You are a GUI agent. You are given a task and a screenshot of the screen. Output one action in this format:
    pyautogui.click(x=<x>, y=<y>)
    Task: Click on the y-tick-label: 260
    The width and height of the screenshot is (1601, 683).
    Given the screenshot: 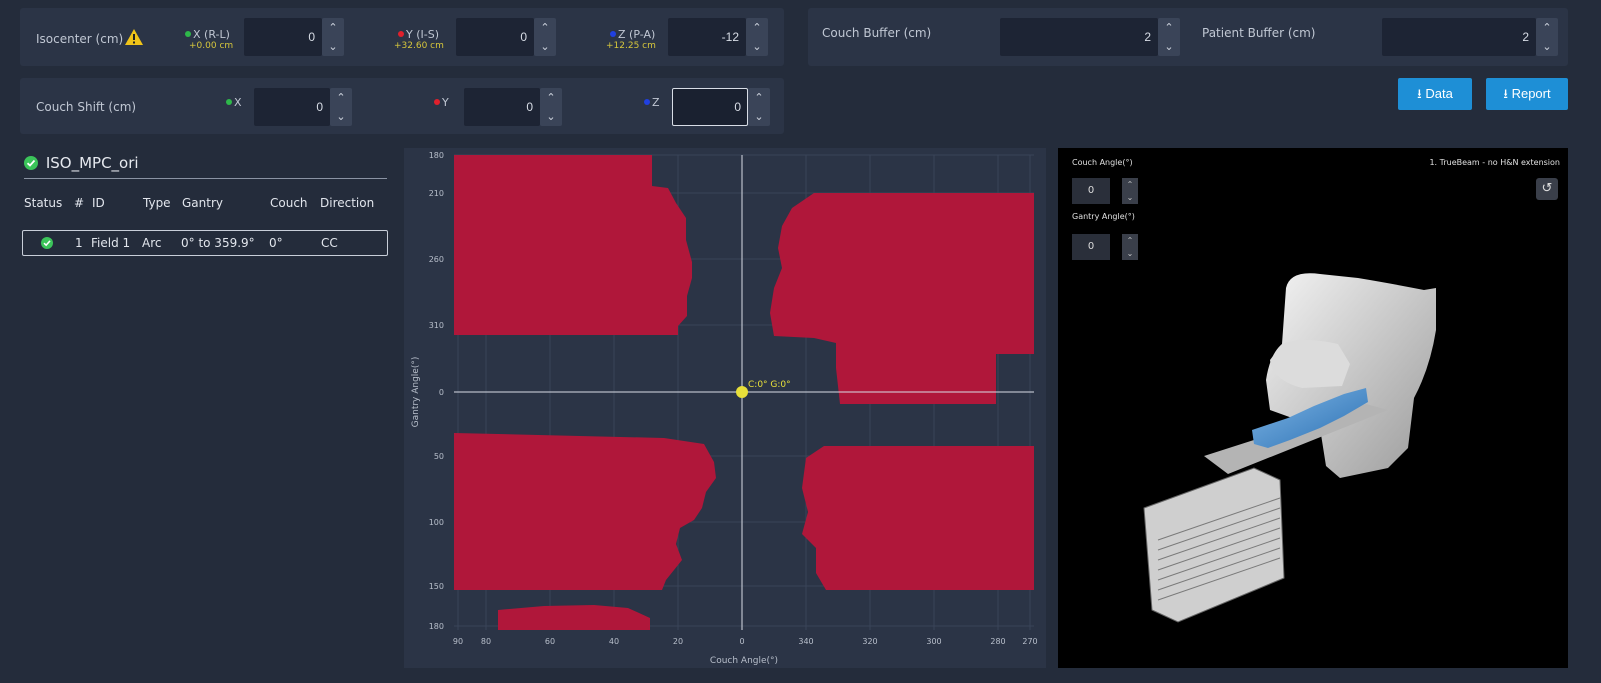 What is the action you would take?
    pyautogui.click(x=436, y=259)
    